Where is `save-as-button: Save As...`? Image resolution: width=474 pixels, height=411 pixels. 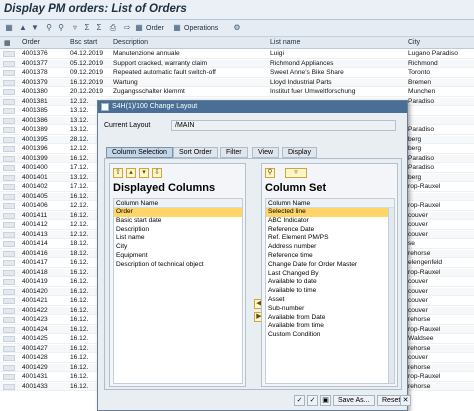
save-as-button: Save As... is located at coordinates (354, 400).